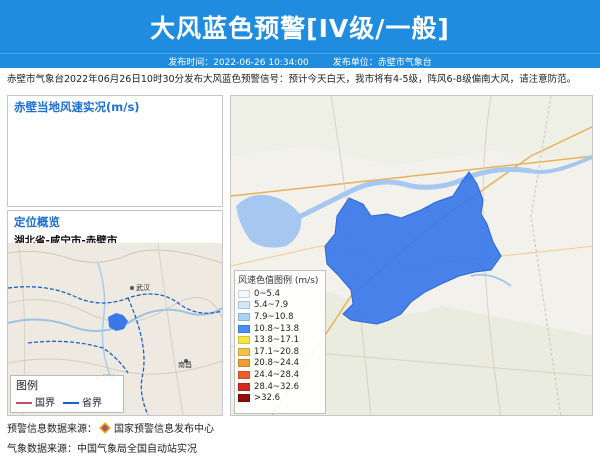 This screenshot has height=471, width=600. I want to click on location-panel-title: 定位概览, so click(37, 222).